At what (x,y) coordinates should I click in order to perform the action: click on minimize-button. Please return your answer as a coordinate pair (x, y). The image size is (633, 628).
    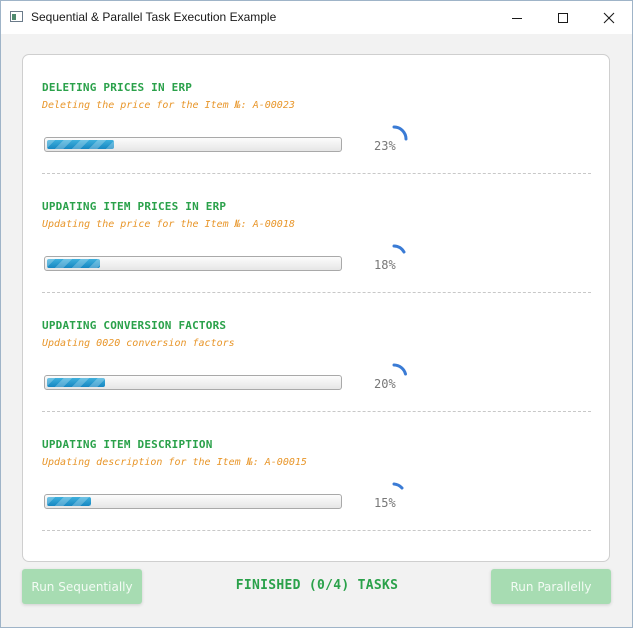
    Looking at the image, I should click on (517, 17).